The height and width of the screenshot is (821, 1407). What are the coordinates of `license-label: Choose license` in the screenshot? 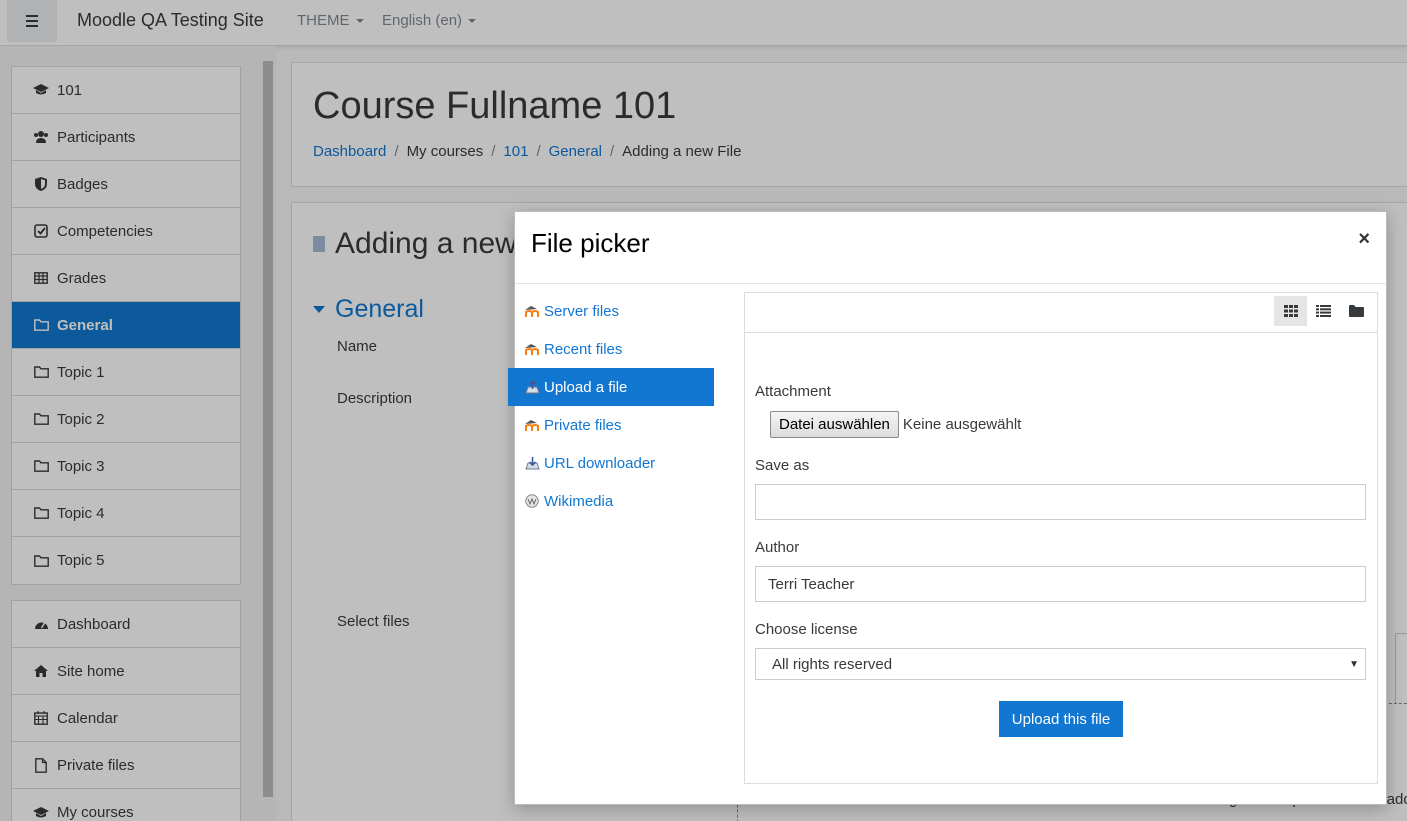 It's located at (806, 629).